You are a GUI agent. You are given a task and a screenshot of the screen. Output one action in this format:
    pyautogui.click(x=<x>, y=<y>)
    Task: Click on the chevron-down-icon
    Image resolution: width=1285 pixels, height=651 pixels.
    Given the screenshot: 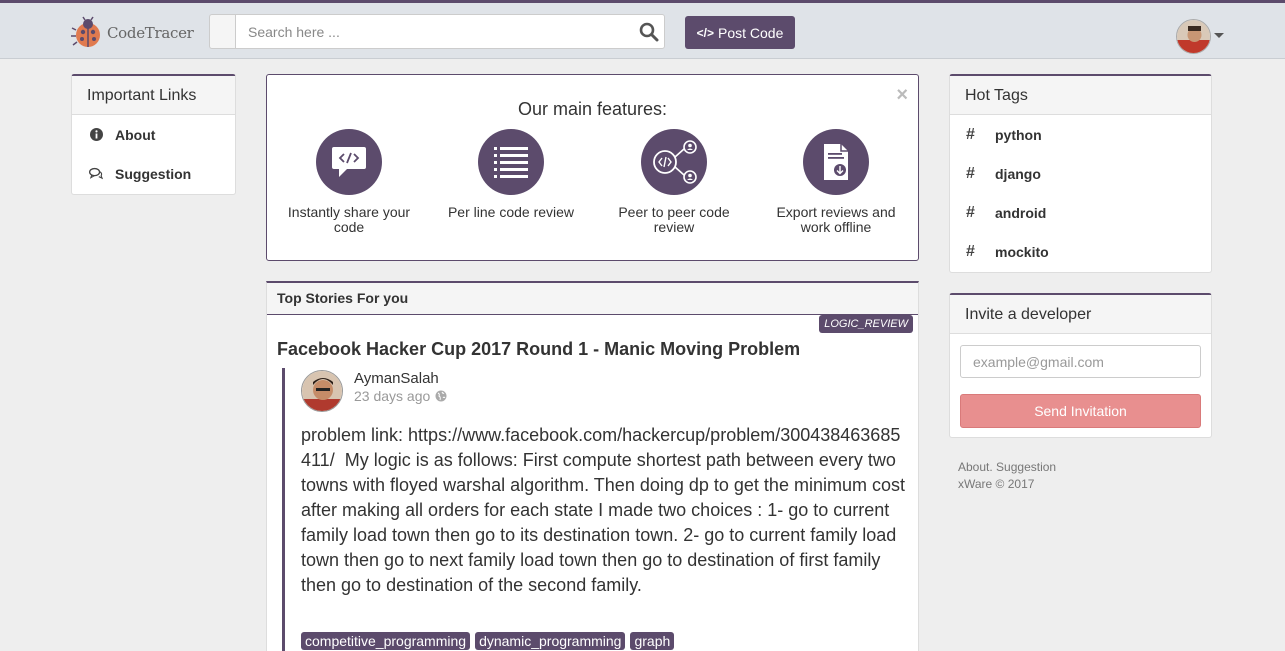 What is the action you would take?
    pyautogui.click(x=1219, y=35)
    